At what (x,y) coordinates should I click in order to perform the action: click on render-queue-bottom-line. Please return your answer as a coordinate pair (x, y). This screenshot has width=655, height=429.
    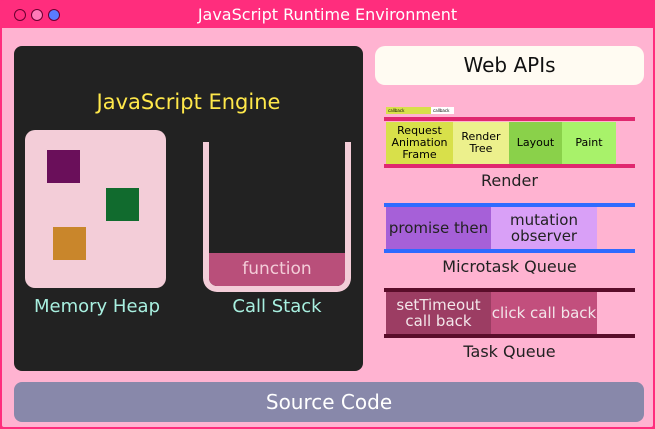
    Looking at the image, I should click on (509, 166).